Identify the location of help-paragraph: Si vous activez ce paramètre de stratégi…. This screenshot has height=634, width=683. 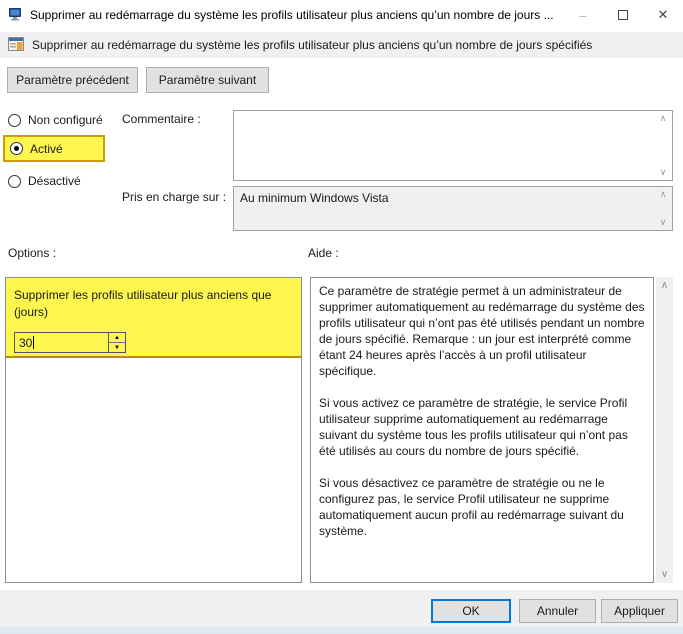
(473, 427).